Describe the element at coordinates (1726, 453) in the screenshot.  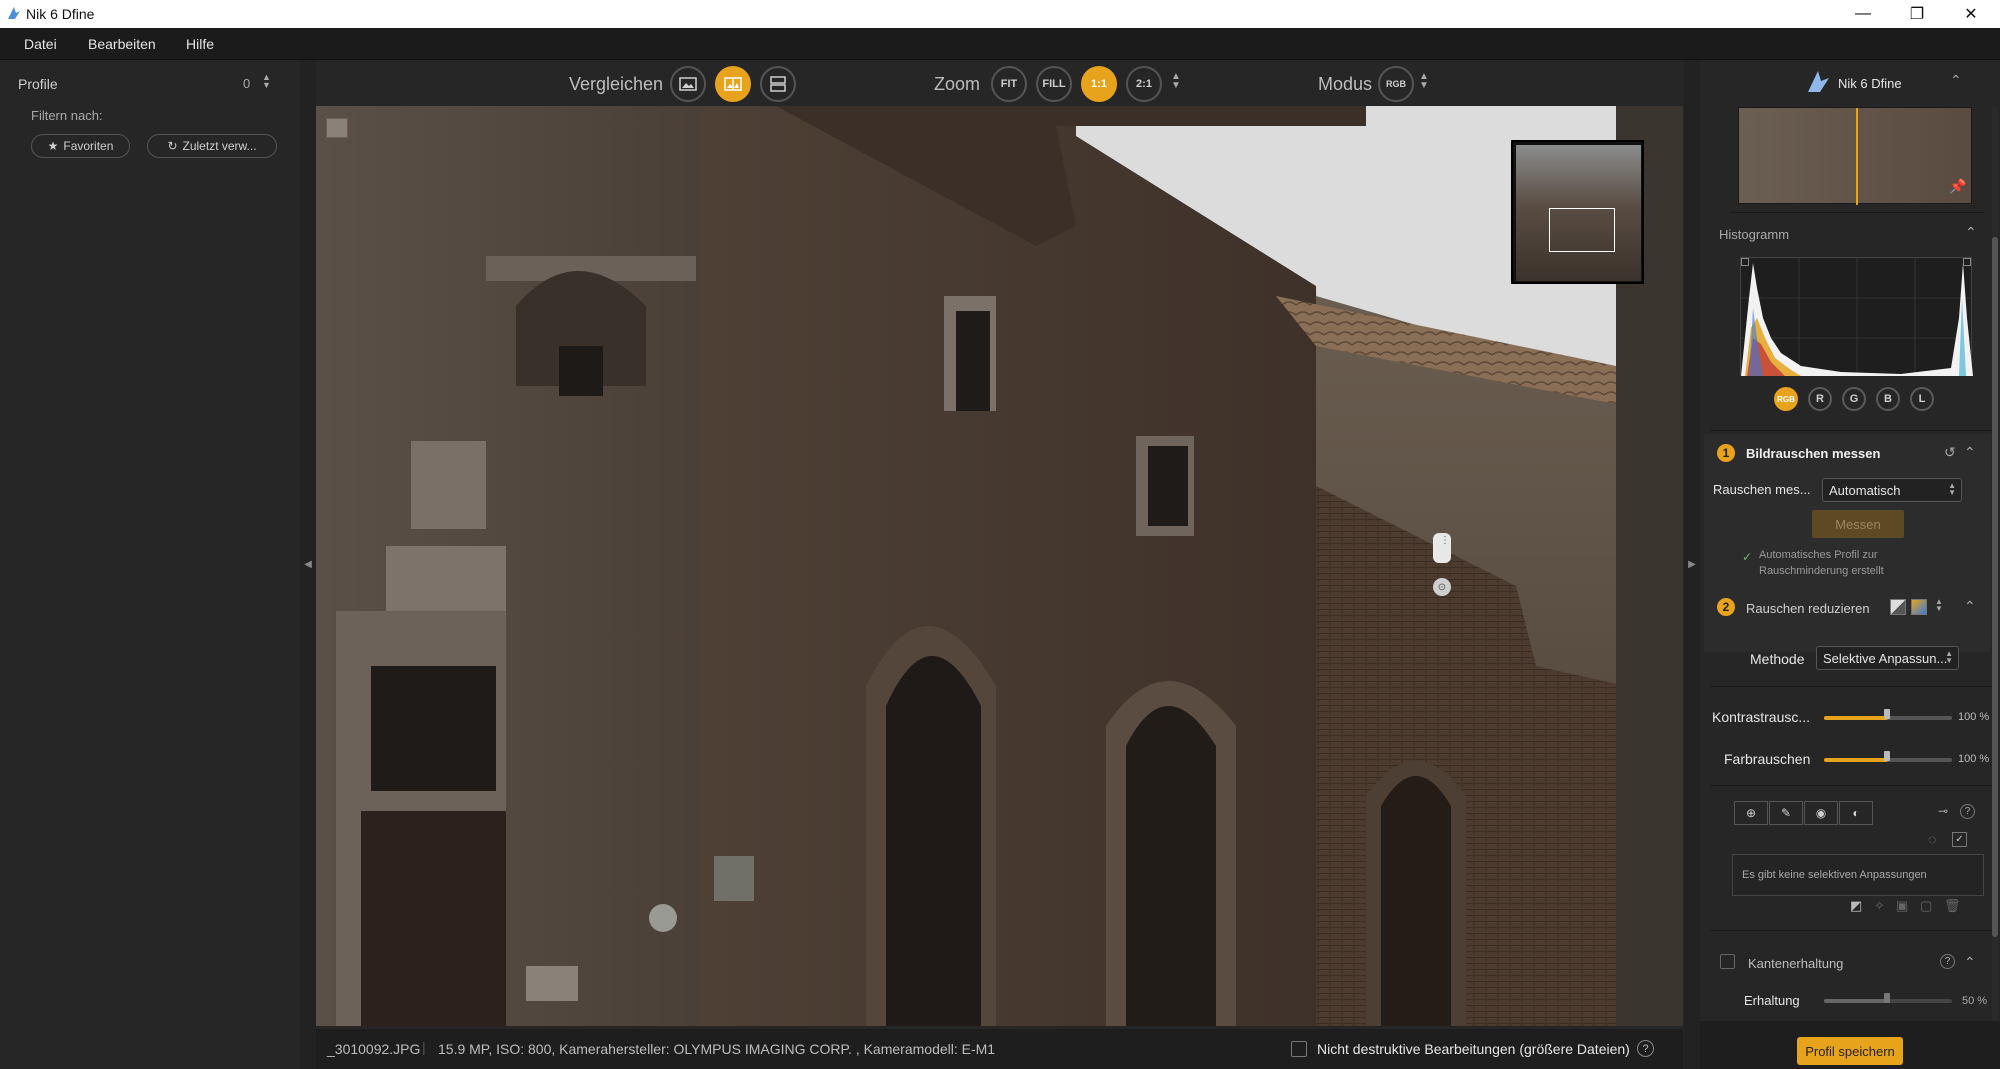
I see `step1-number: 1` at that location.